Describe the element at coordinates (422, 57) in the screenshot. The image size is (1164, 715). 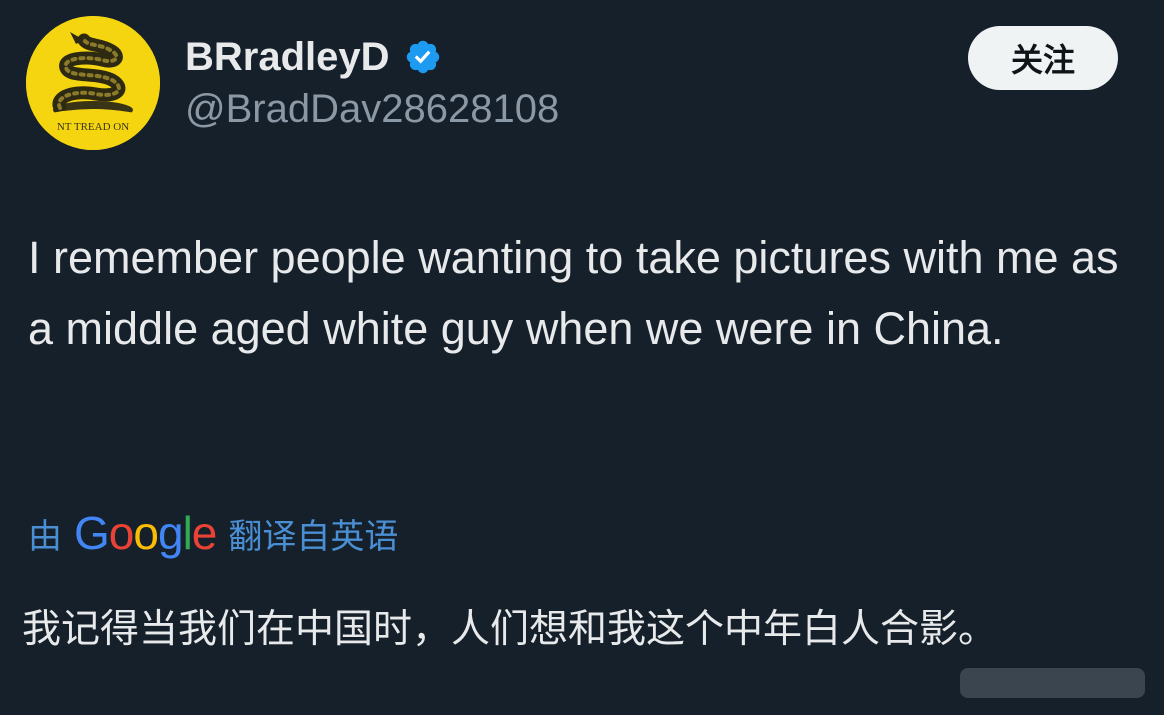
I see `verified-badge-icon` at that location.